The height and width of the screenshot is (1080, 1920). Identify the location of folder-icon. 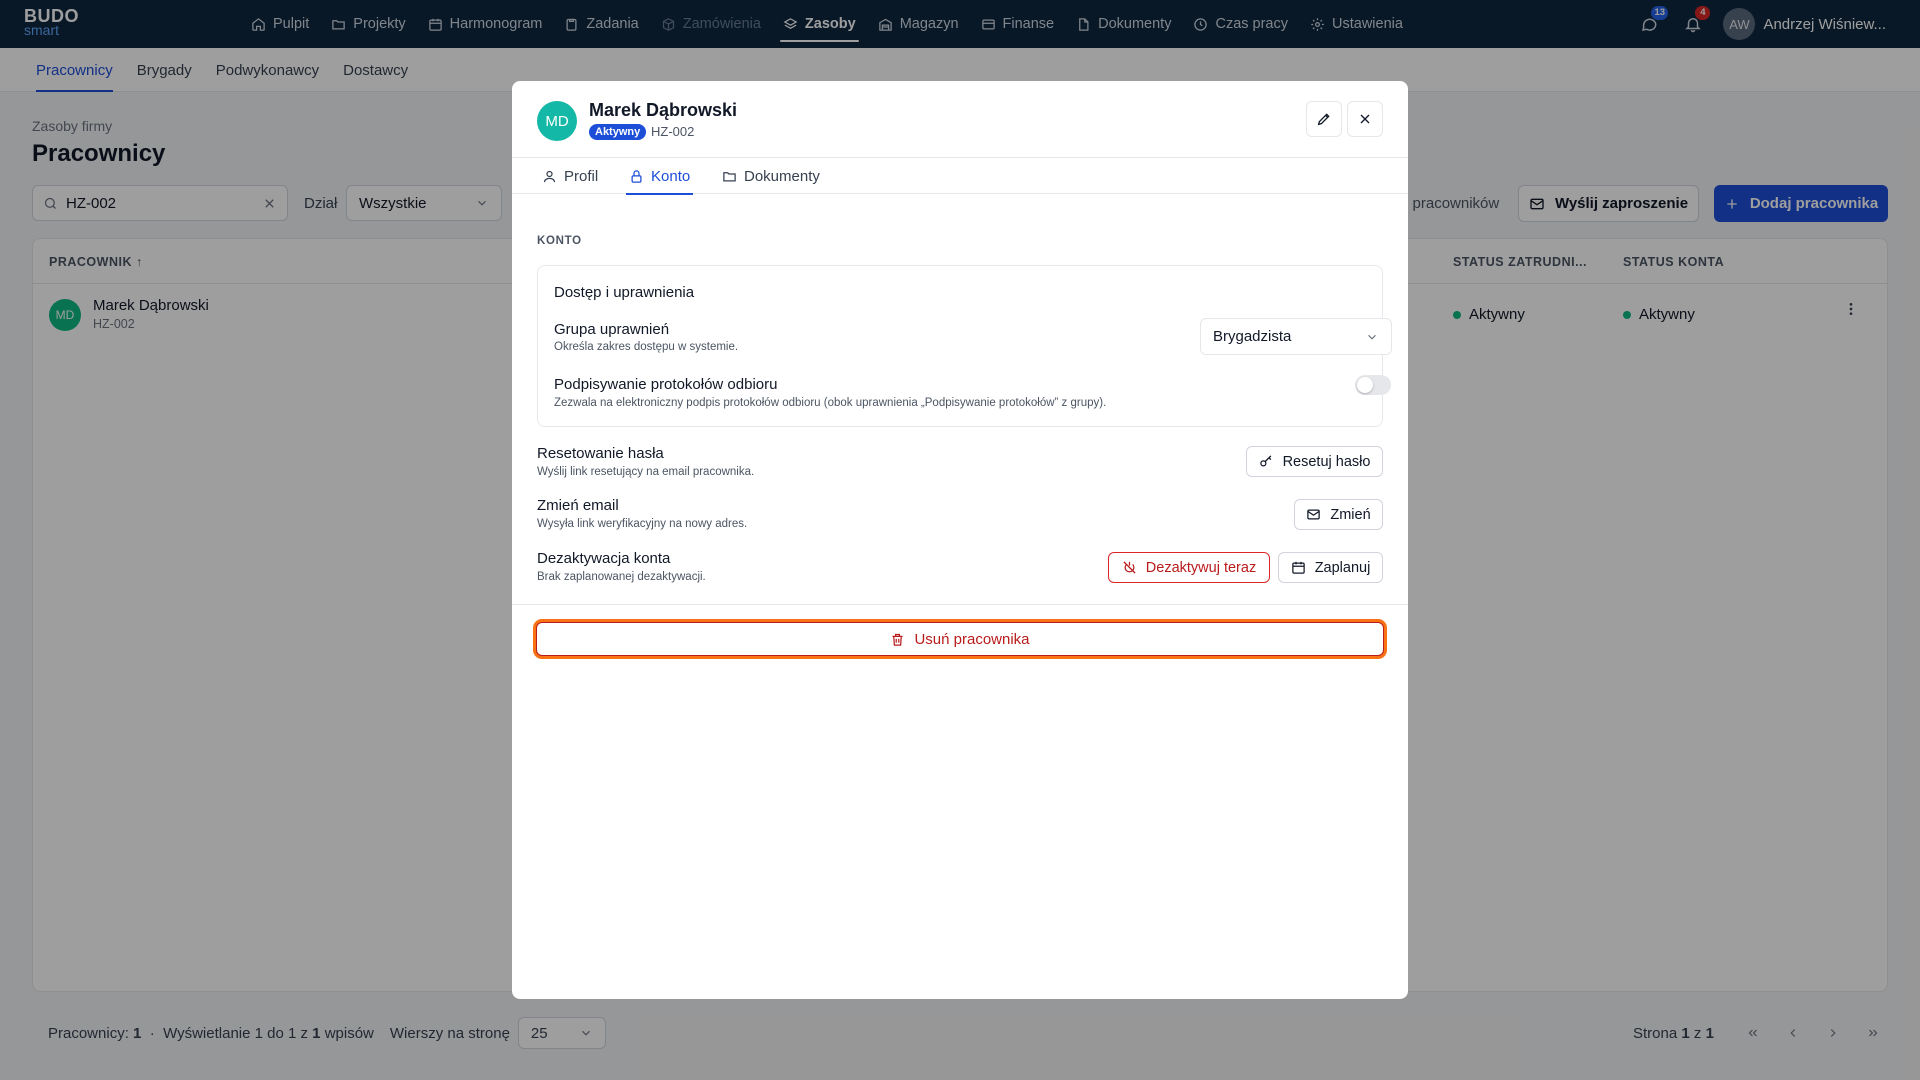
(729, 176).